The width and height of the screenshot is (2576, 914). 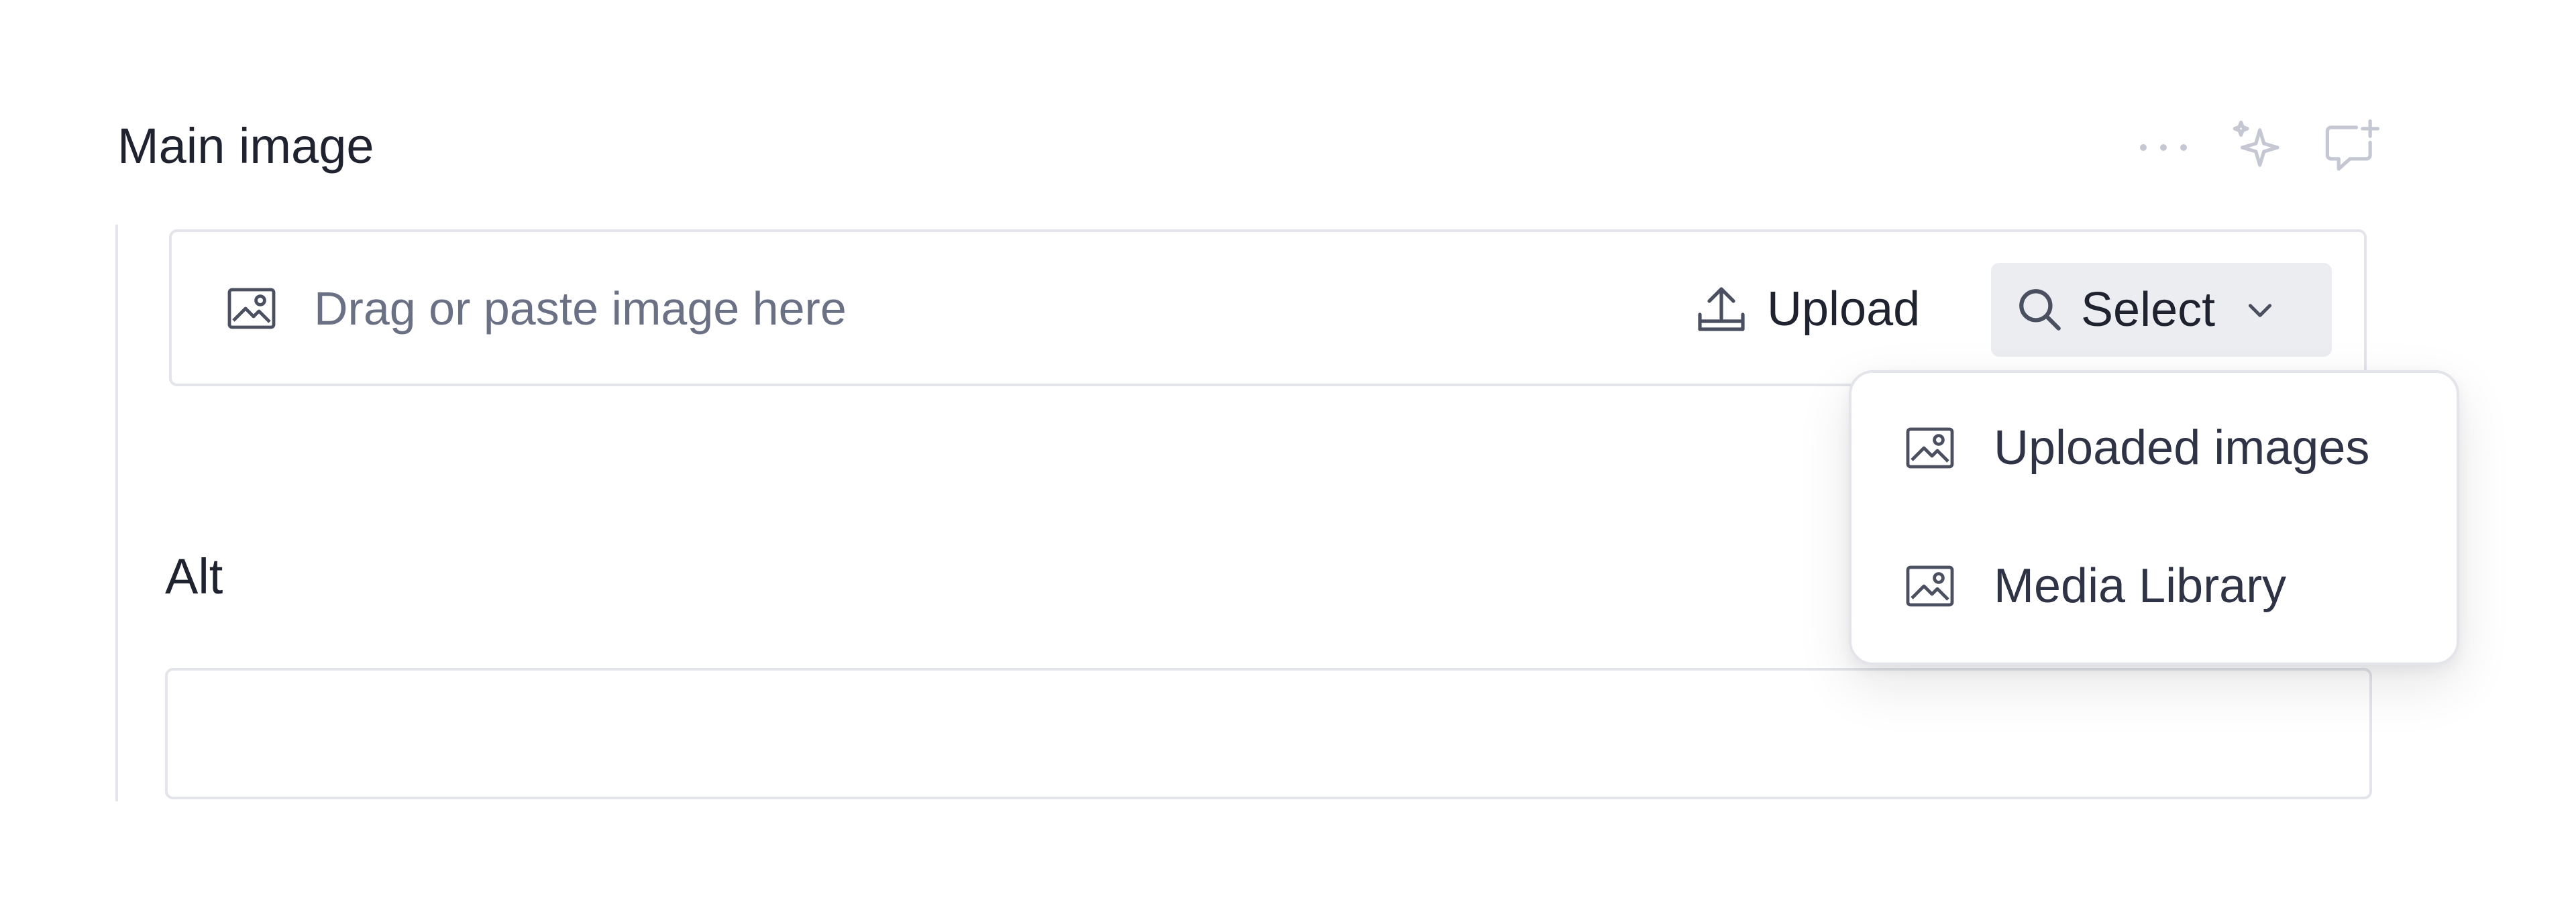 I want to click on add-comment-button, so click(x=2351, y=147).